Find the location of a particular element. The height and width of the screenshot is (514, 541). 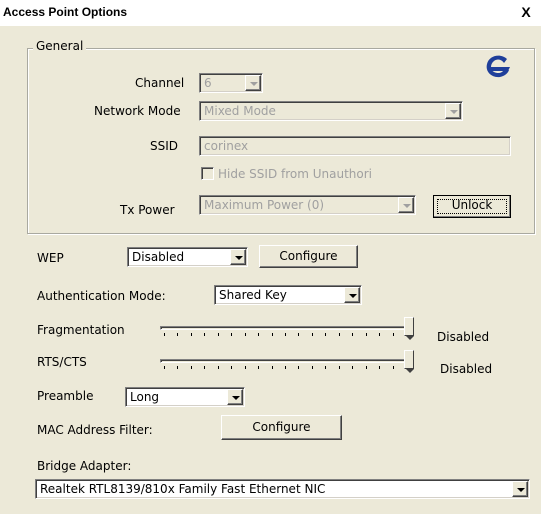

tx-power-label: Tx Power is located at coordinates (147, 210).